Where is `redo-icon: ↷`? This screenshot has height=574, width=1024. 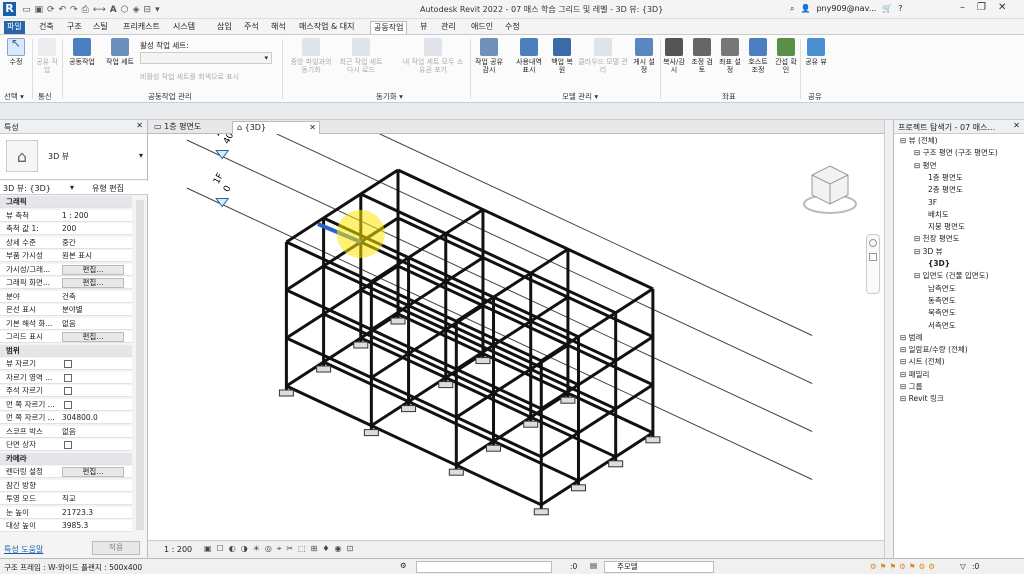 redo-icon: ↷ is located at coordinates (74, 10).